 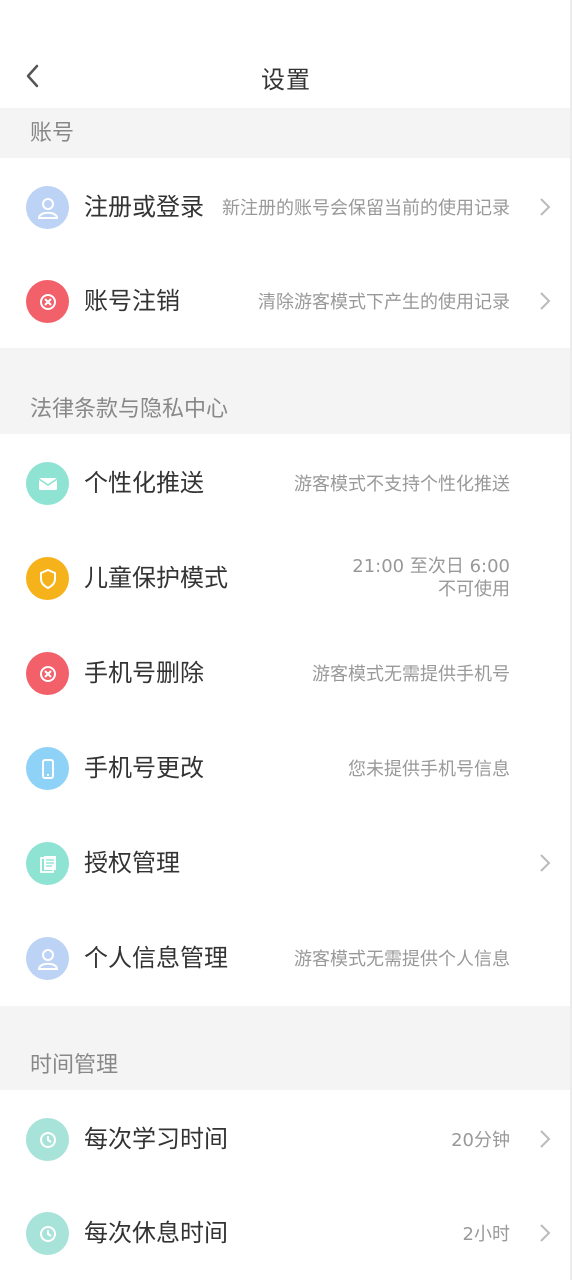 I want to click on account-cancel-row: 账号注销 清除游客模式下产生的使用记录, so click(x=286, y=301).